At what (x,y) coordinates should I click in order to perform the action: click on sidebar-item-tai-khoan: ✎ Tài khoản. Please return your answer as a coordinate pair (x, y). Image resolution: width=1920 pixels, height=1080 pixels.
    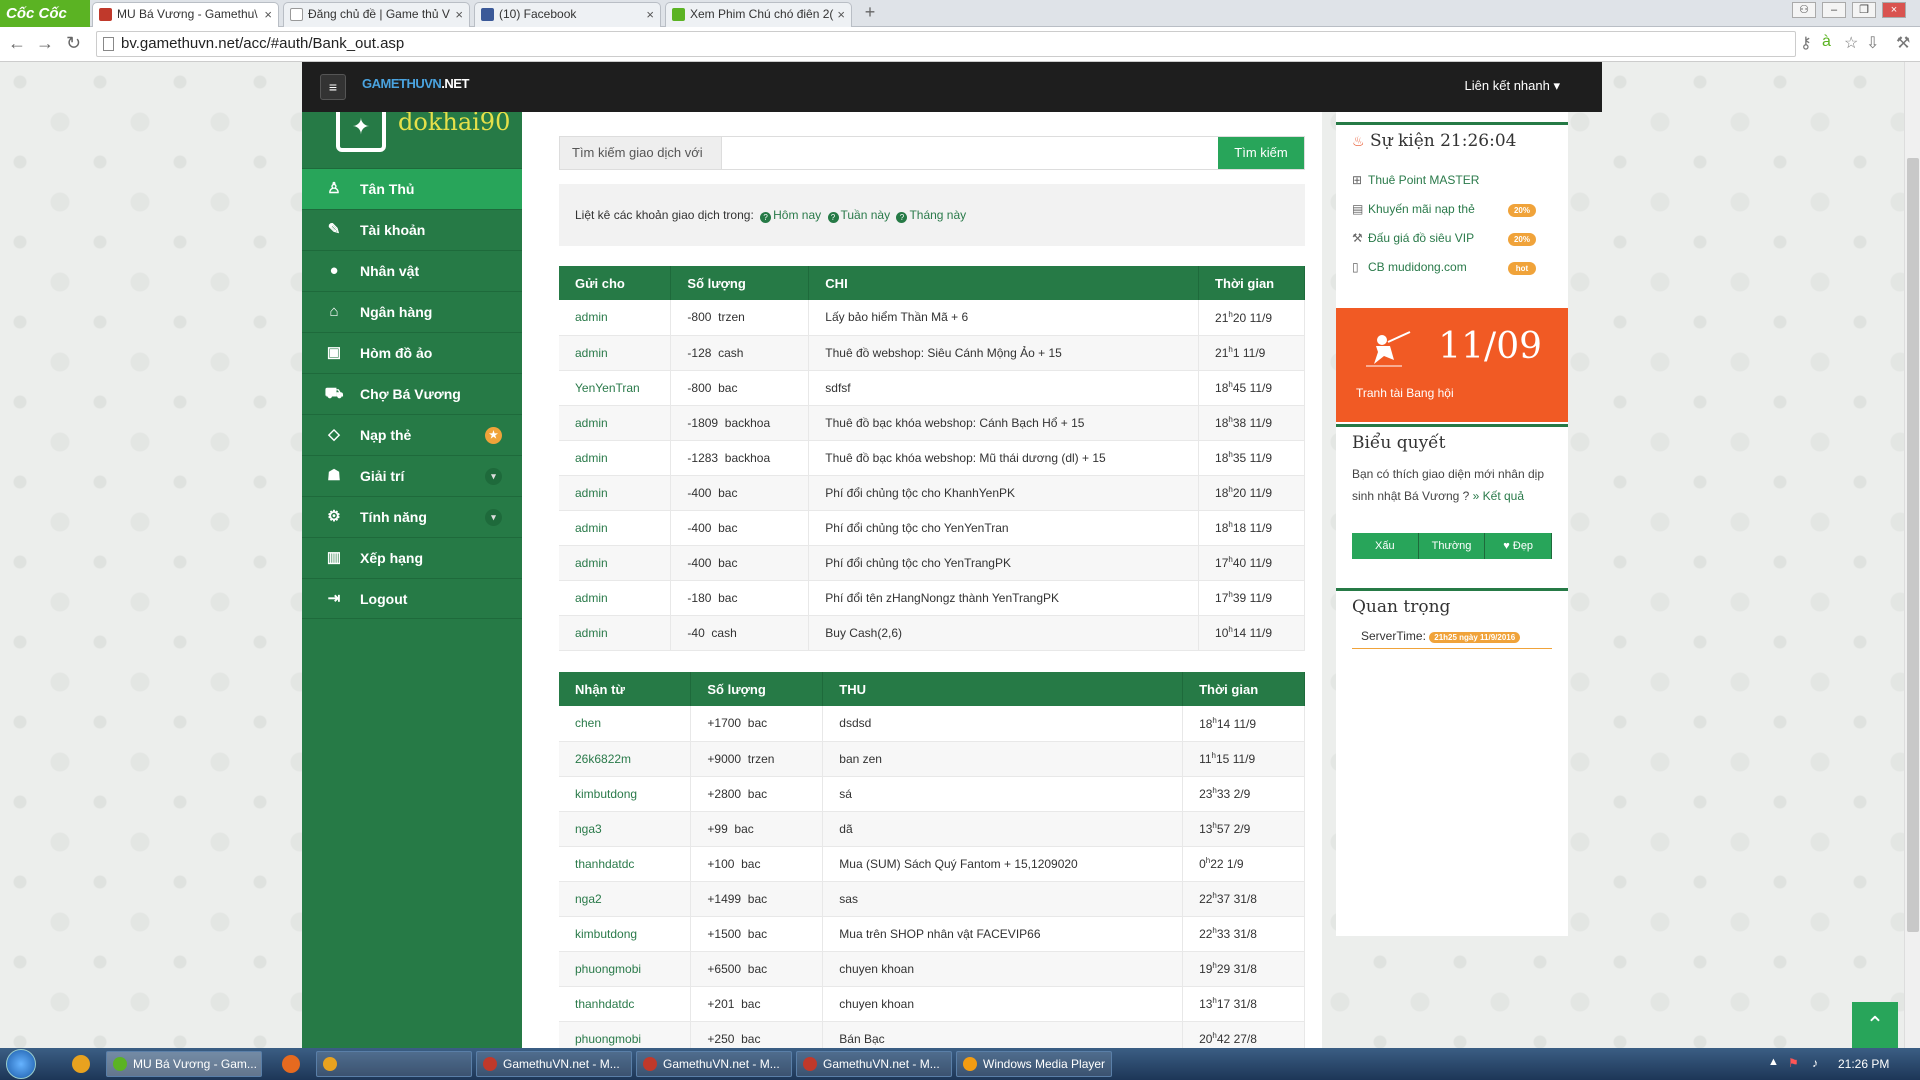
    Looking at the image, I should click on (412, 229).